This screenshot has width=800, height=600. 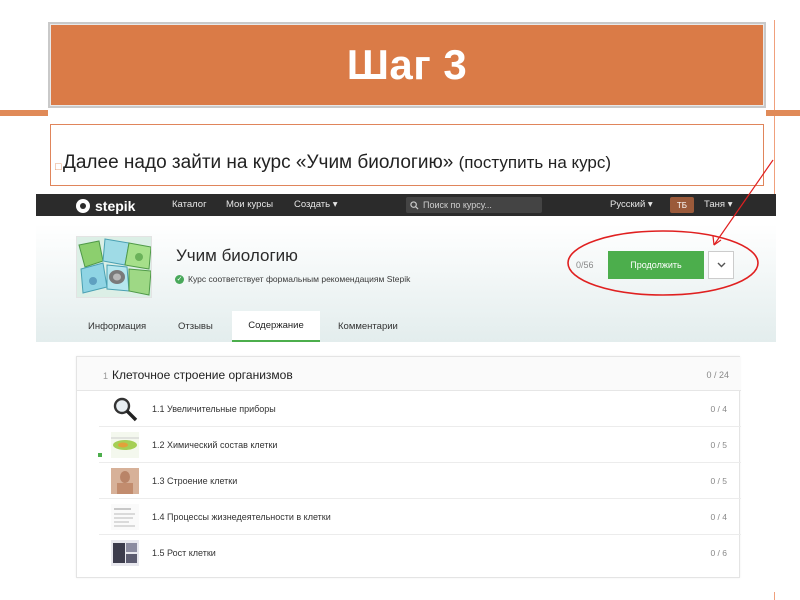 I want to click on slide-title: Шаг 3, so click(x=407, y=64).